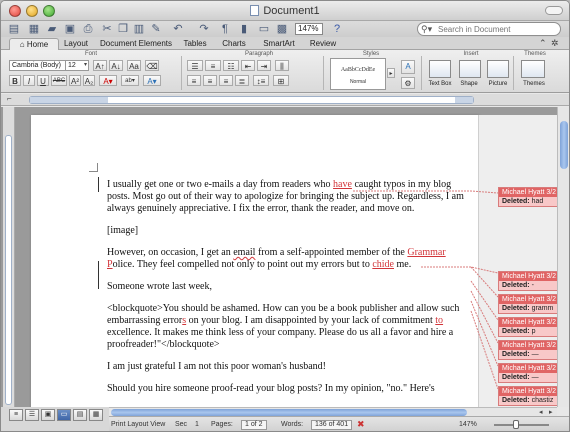 The image size is (570, 432). I want to click on line-spacing-button: ↕≡, so click(261, 80).